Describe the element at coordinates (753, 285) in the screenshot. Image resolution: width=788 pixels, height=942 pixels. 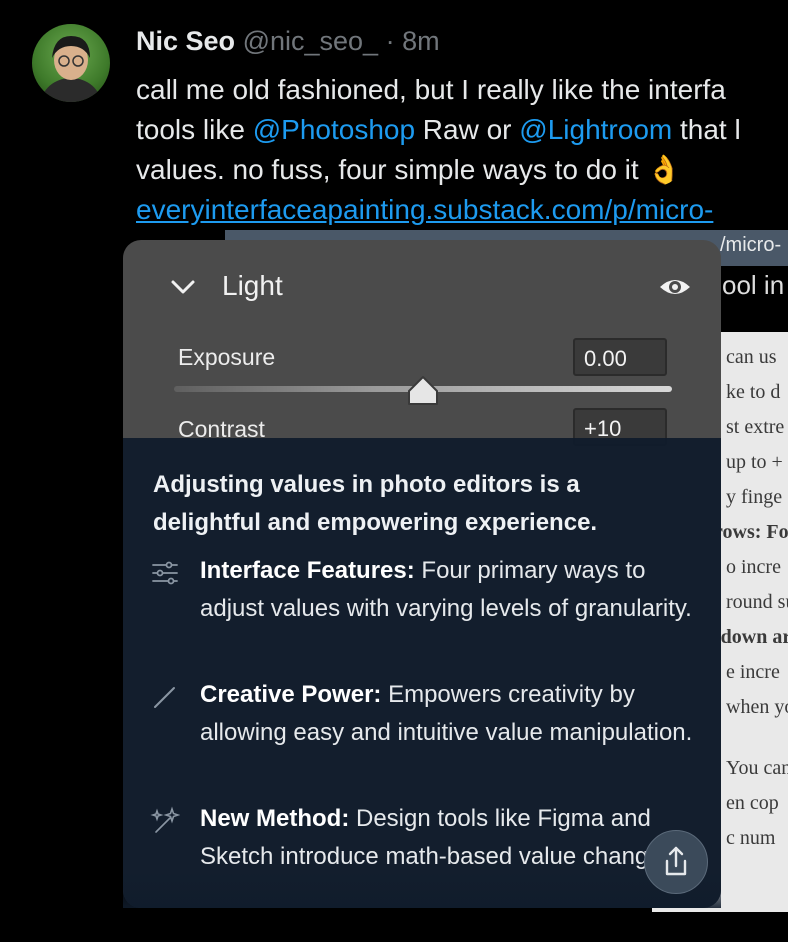
I see `article-title-fragment: ool in` at that location.